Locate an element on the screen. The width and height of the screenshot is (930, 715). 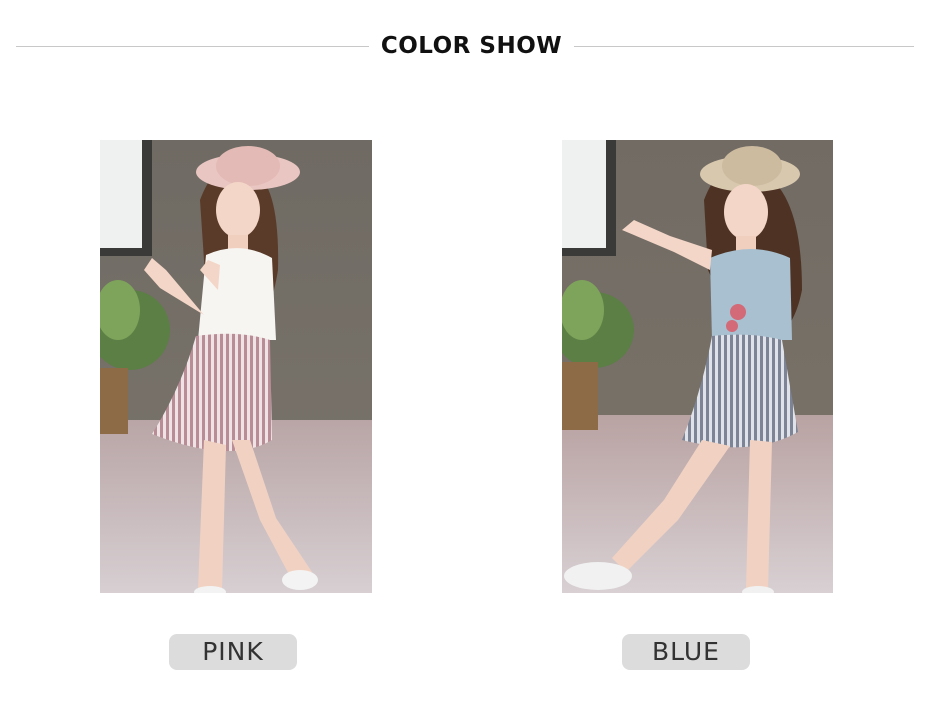
section-title: COLOR SHOW is located at coordinates (471, 46).